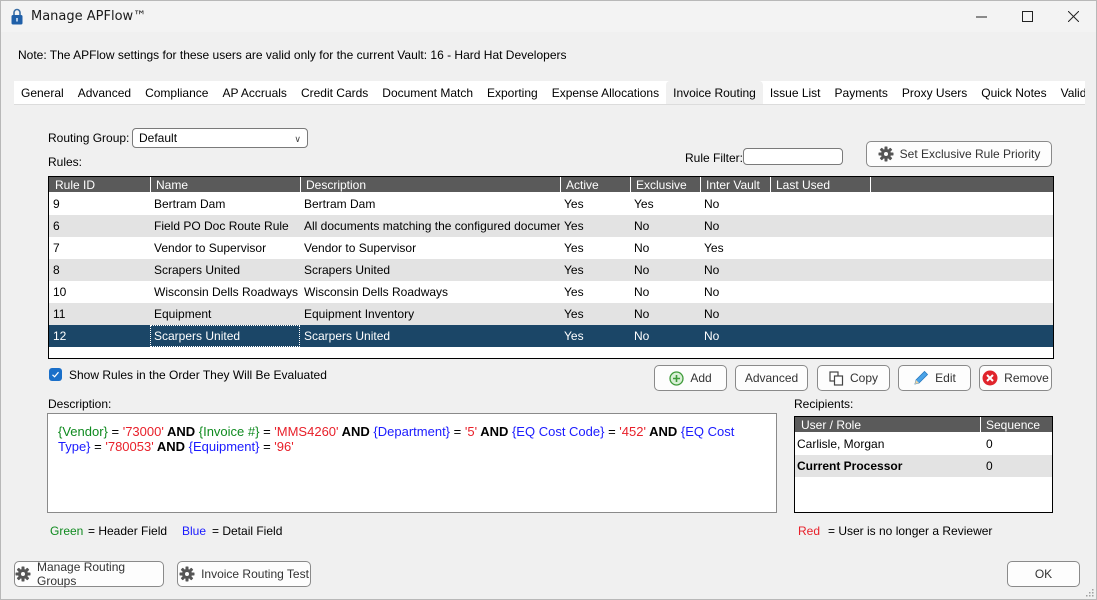  Describe the element at coordinates (224, 446) in the screenshot. I see `detail-field-token: {Equipment}` at that location.